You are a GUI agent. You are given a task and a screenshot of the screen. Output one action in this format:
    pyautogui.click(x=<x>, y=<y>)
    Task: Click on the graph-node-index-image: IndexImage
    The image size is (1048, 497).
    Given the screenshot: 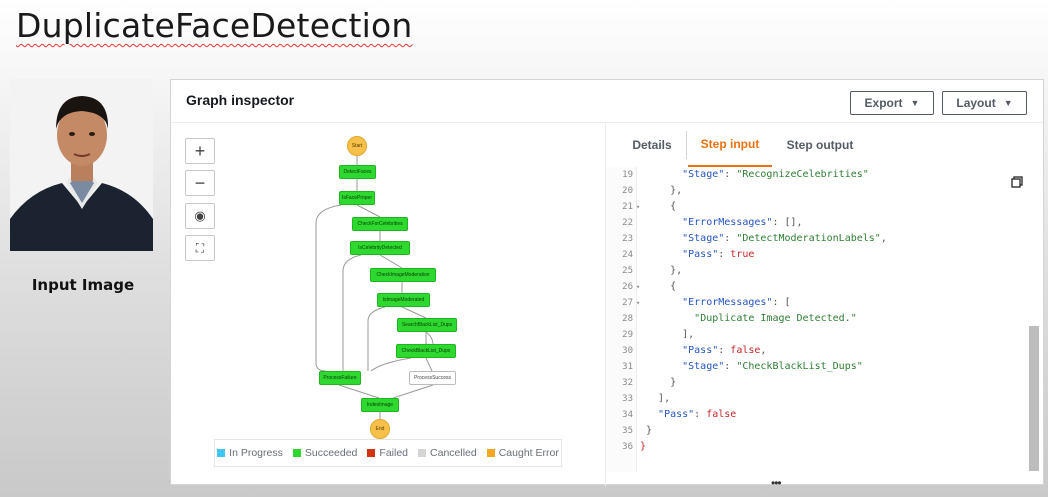 What is the action you would take?
    pyautogui.click(x=380, y=405)
    